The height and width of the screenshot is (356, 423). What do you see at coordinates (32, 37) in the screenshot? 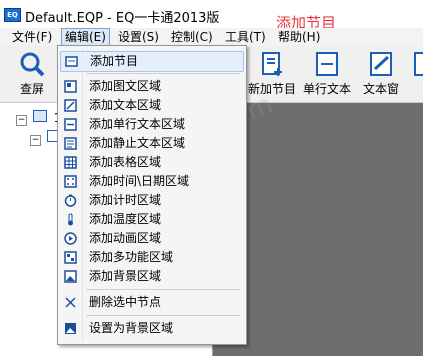
I see `menu-file: 文件(F)` at bounding box center [32, 37].